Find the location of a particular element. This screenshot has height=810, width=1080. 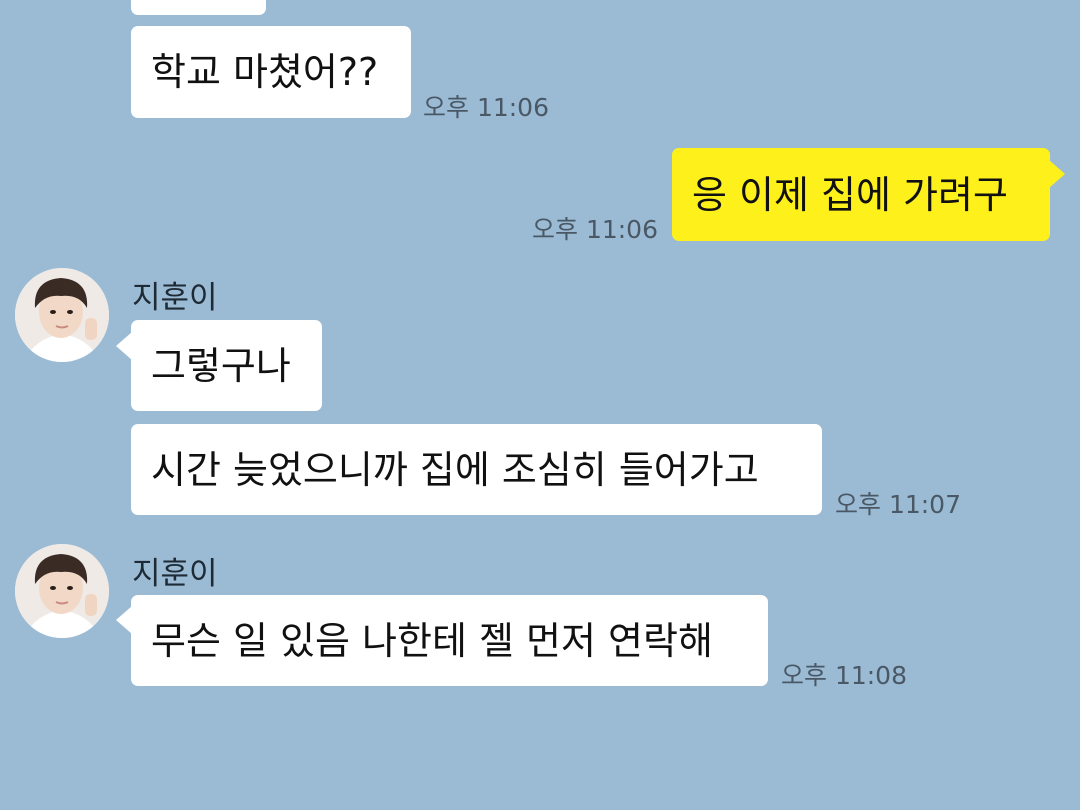

my-message-bubble: 응 이제 집에 가려구 is located at coordinates (861, 194).